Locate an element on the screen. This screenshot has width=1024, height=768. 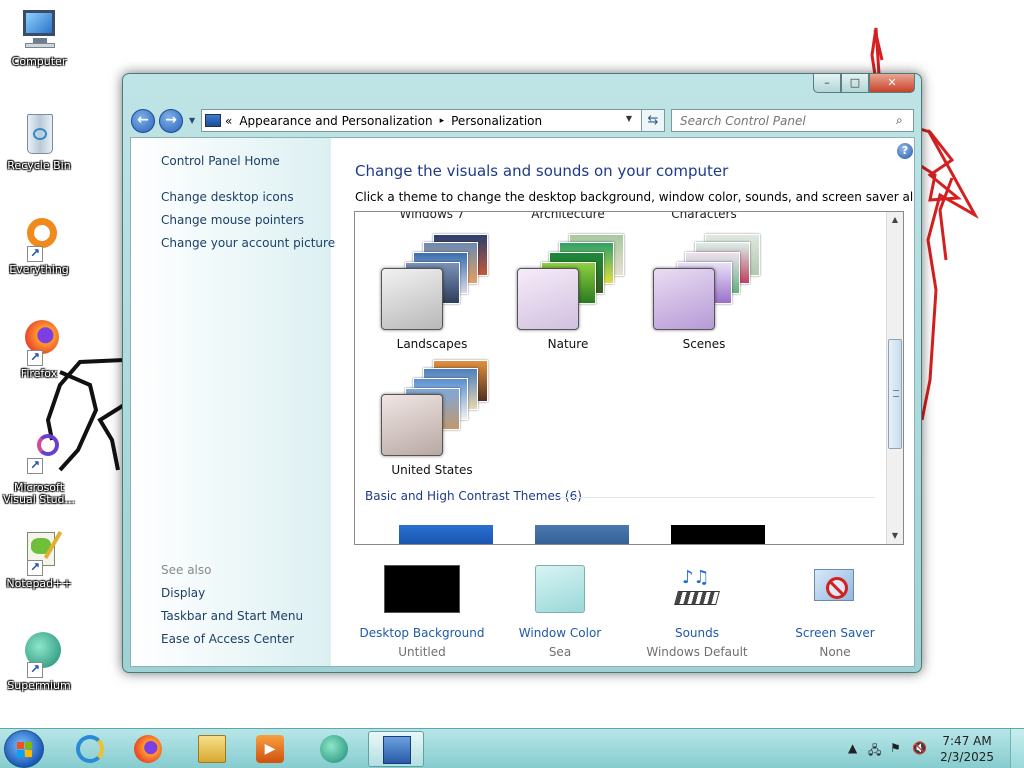
sounds-value: Windows Default is located at coordinates (697, 652).